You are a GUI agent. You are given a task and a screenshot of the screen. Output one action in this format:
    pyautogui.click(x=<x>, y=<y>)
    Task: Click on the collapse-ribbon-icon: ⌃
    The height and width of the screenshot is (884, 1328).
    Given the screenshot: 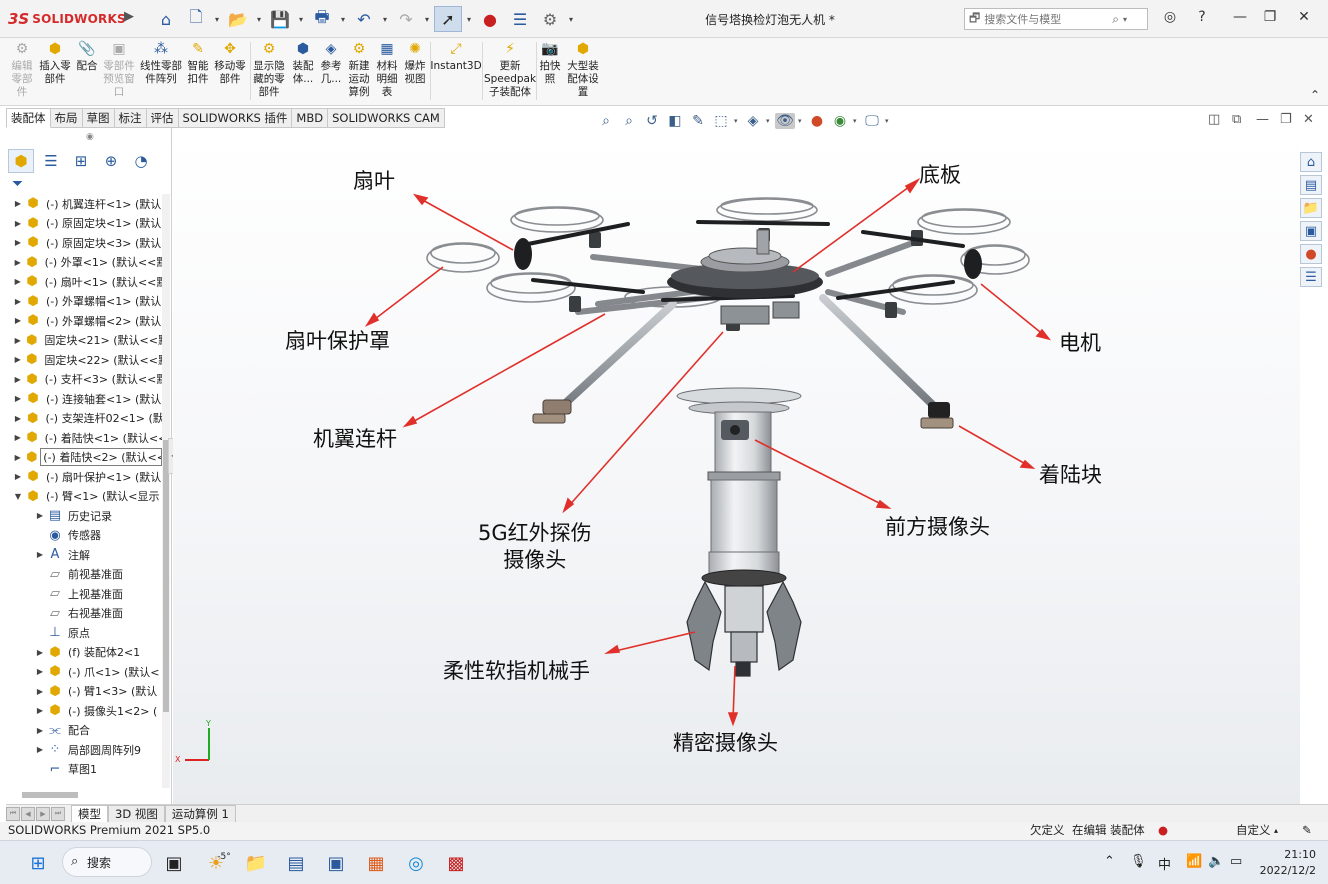 What is the action you would take?
    pyautogui.click(x=1315, y=95)
    